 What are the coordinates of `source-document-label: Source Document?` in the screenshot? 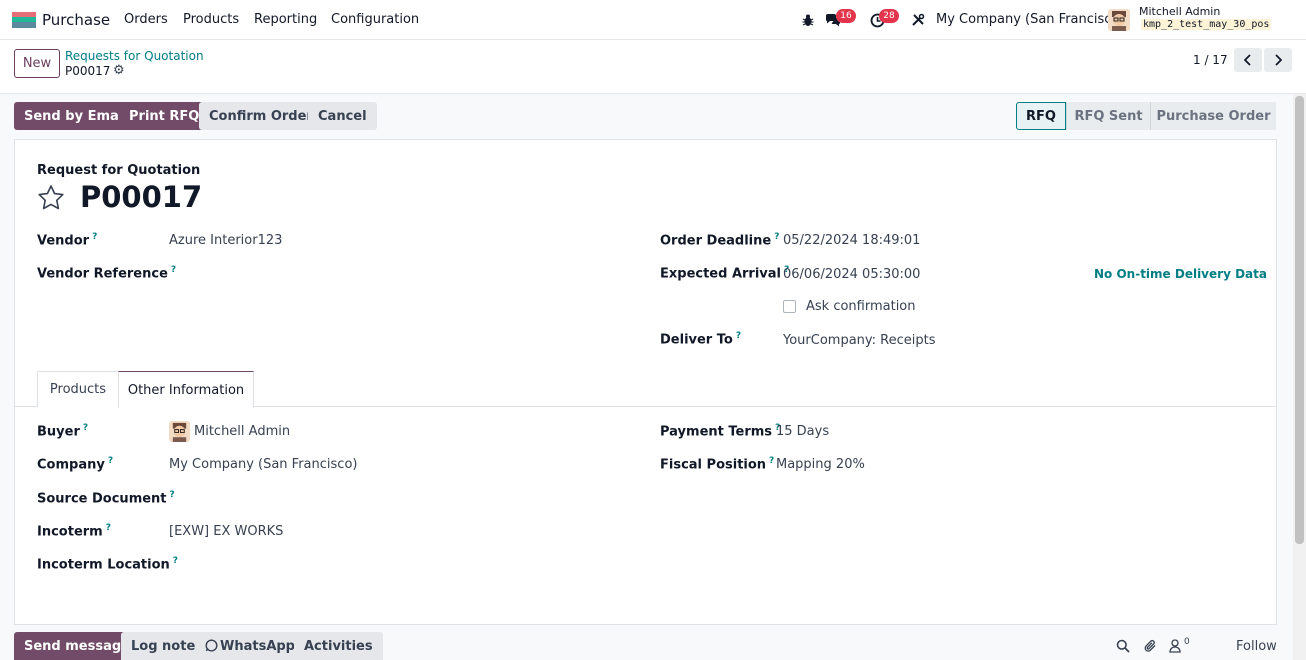 It's located at (106, 498).